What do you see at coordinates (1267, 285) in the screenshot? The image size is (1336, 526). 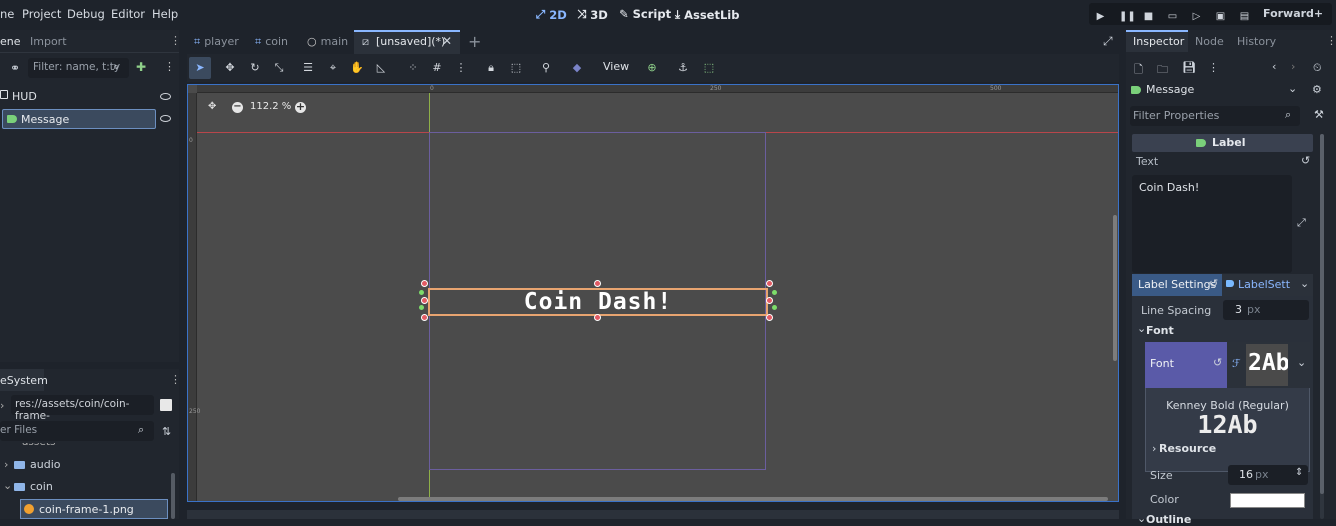 I see `labelsettings-resource-picker: LabelSett ⌄` at bounding box center [1267, 285].